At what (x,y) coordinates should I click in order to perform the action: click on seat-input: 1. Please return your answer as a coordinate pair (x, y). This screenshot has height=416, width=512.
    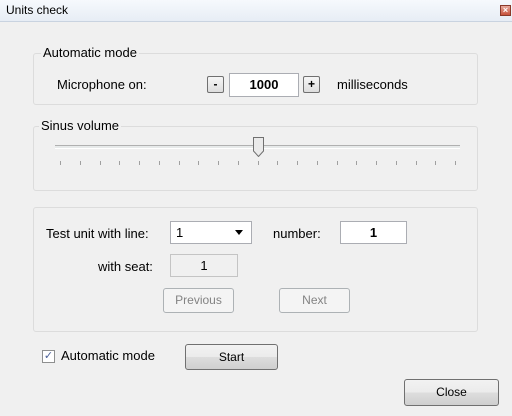
    Looking at the image, I should click on (204, 265).